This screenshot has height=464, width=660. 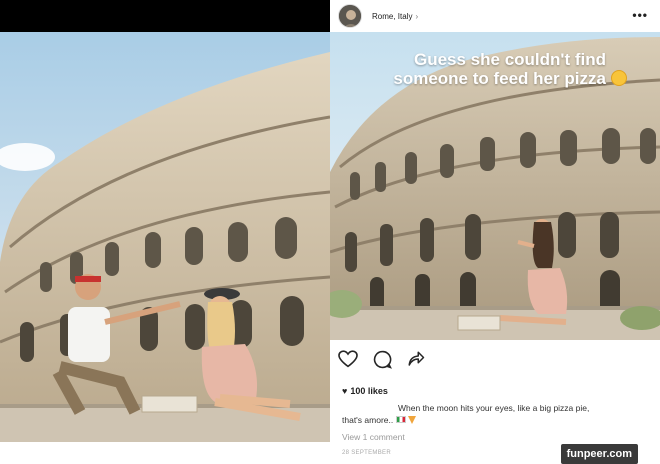 What do you see at coordinates (640, 15) in the screenshot?
I see `more-options-icon: •••` at bounding box center [640, 15].